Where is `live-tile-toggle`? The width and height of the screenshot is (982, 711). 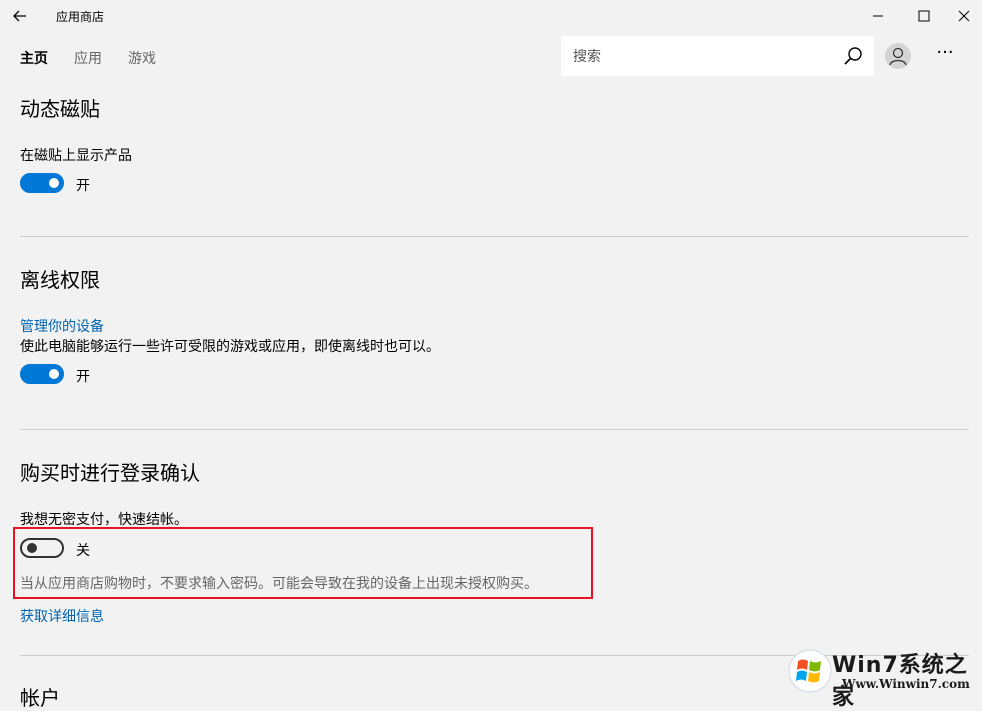
live-tile-toggle is located at coordinates (42, 183).